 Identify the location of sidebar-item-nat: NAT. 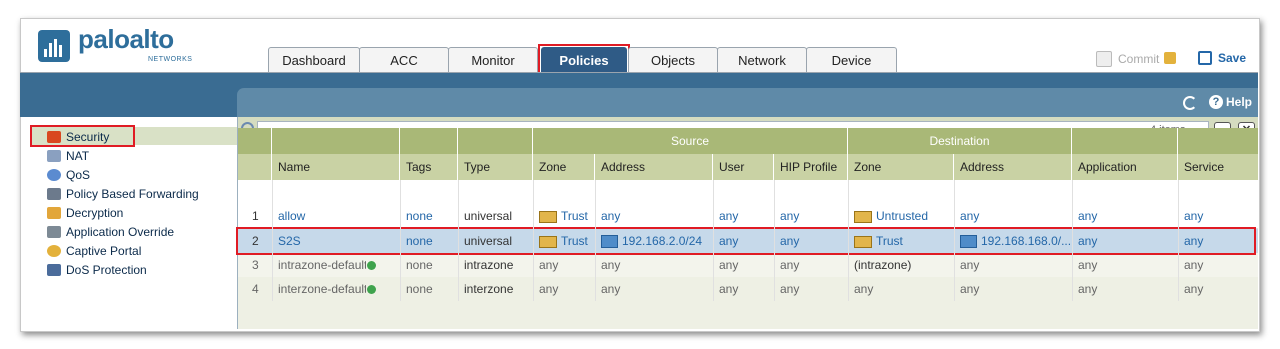
(68, 155).